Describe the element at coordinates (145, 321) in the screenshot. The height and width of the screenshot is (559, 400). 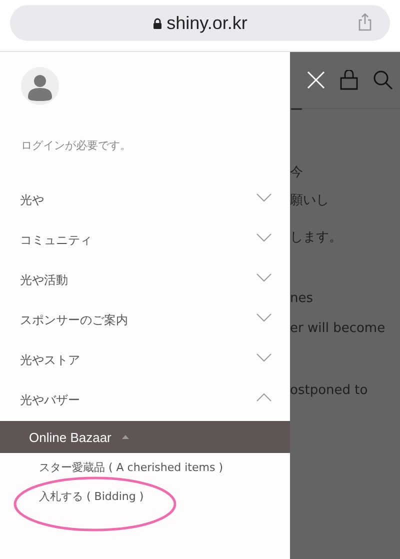
I see `menu-item: スポンサーのご案内` at that location.